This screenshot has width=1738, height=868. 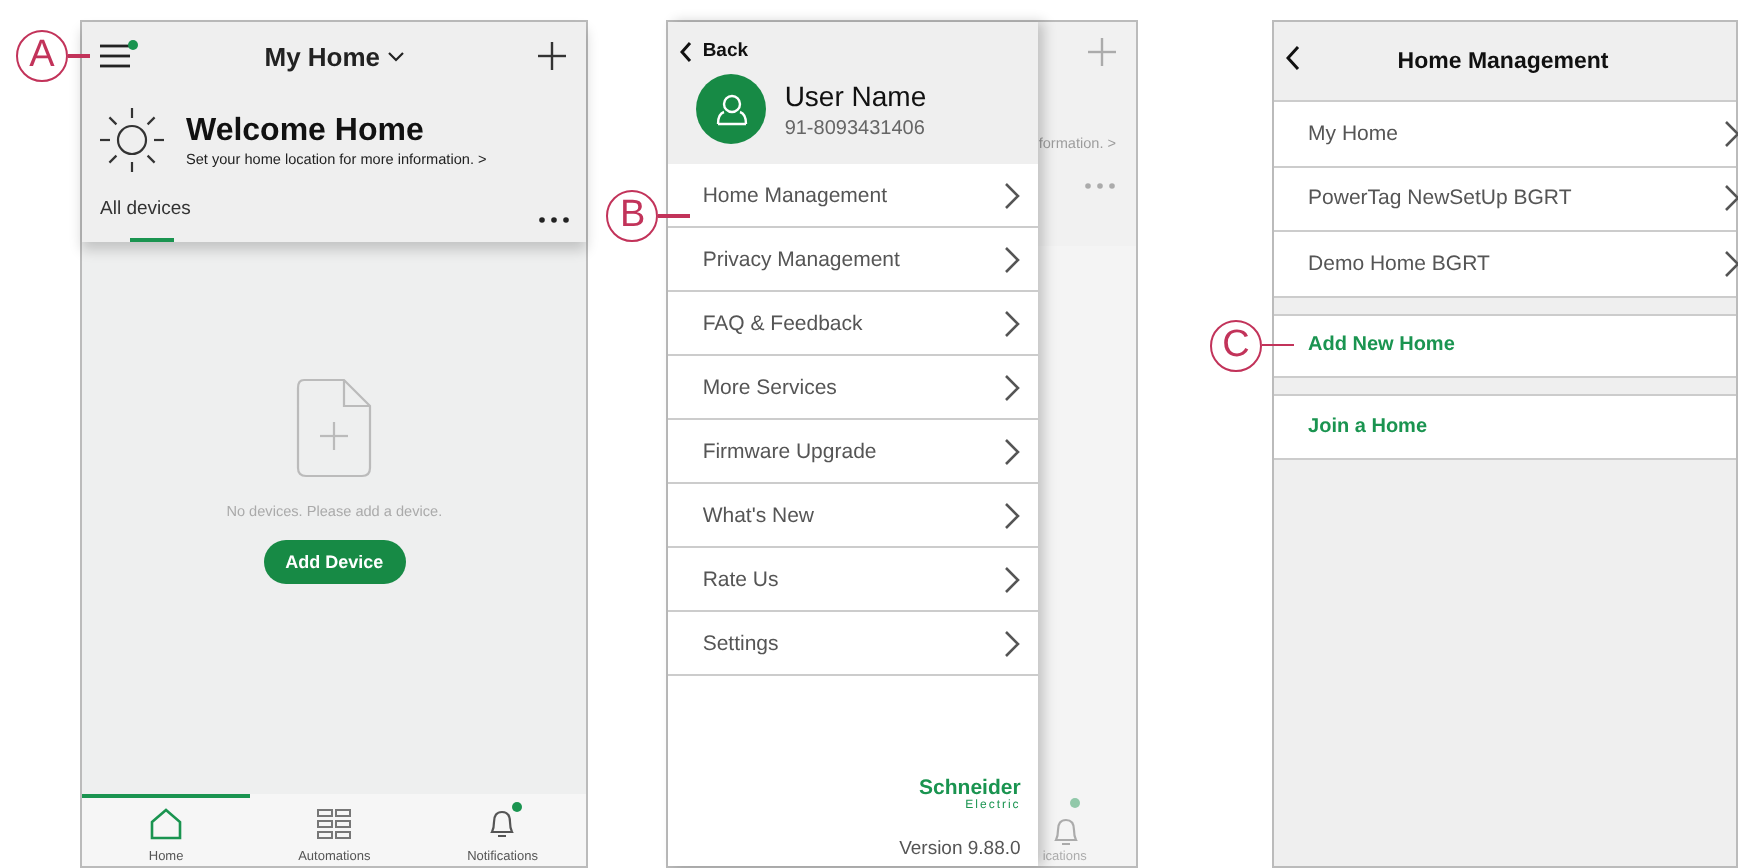 I want to click on brand-logo-text: Schneider, so click(x=970, y=788).